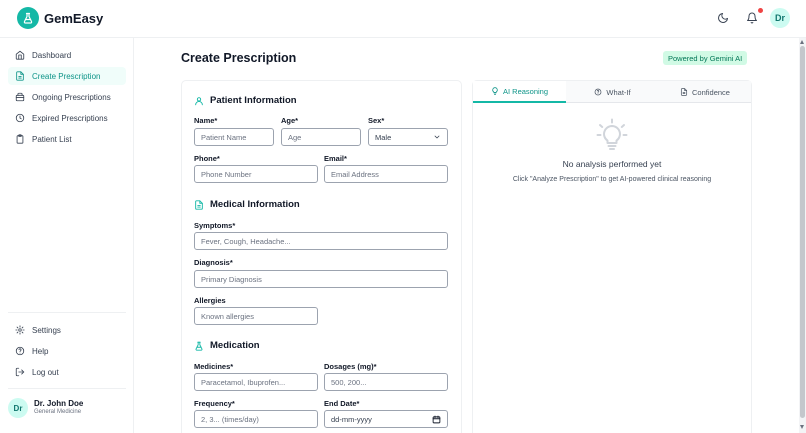 The height and width of the screenshot is (433, 806). I want to click on sidebar-item-settings: Settings, so click(67, 330).